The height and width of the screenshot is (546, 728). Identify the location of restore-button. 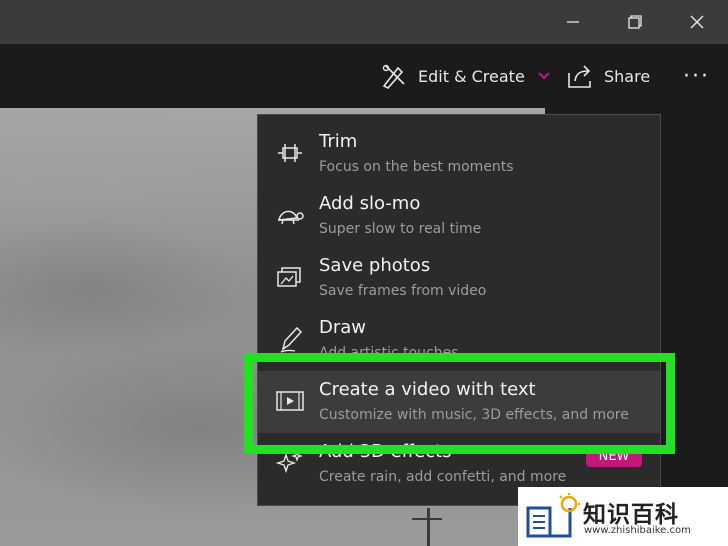
(635, 22).